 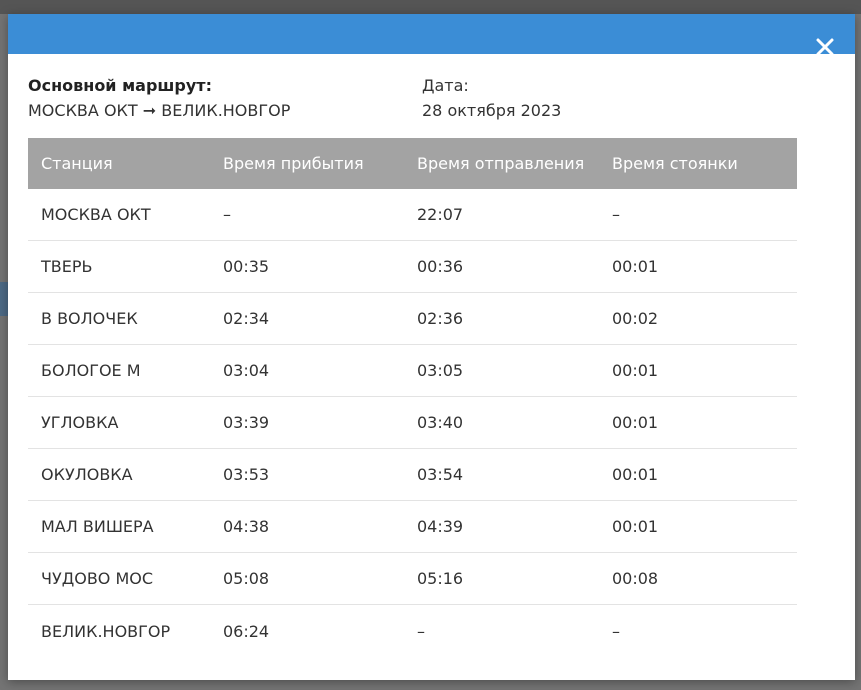 What do you see at coordinates (412, 475) in the screenshot?
I see `table-row: ОКУЛОВКА 03:53 03:54 00:01` at bounding box center [412, 475].